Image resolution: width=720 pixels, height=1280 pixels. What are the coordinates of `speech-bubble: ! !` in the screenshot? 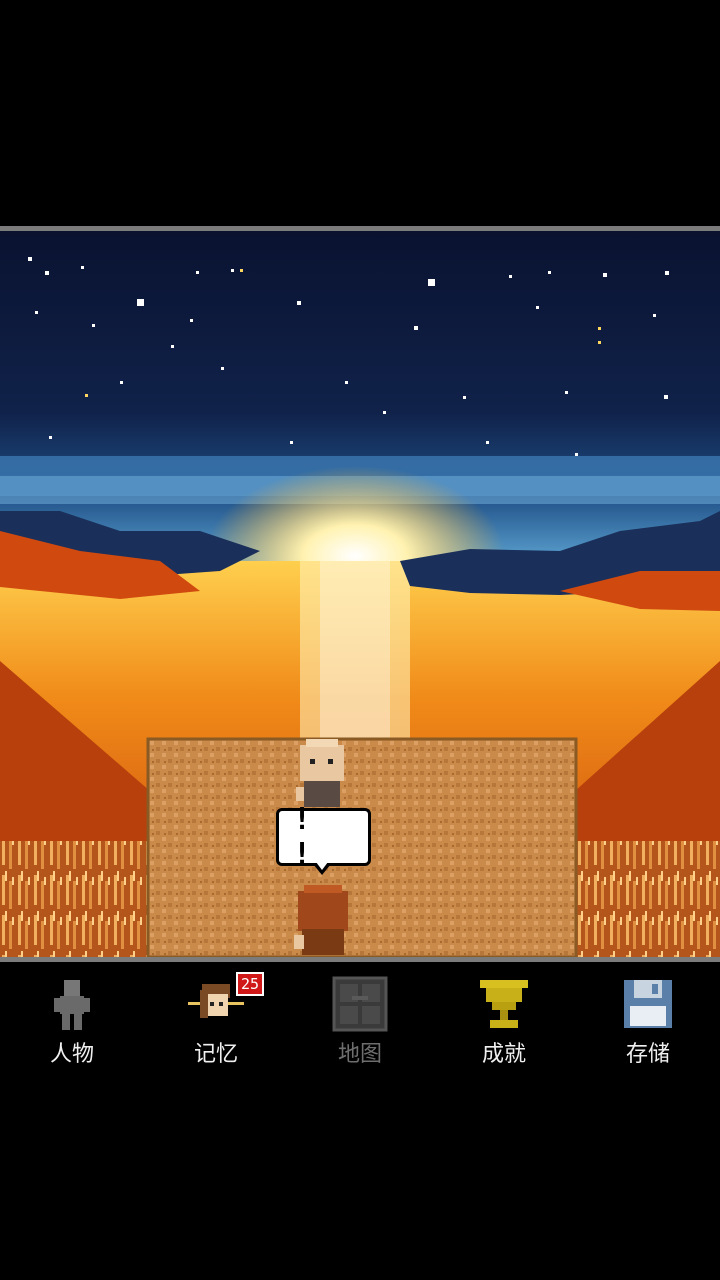 It's located at (323, 837).